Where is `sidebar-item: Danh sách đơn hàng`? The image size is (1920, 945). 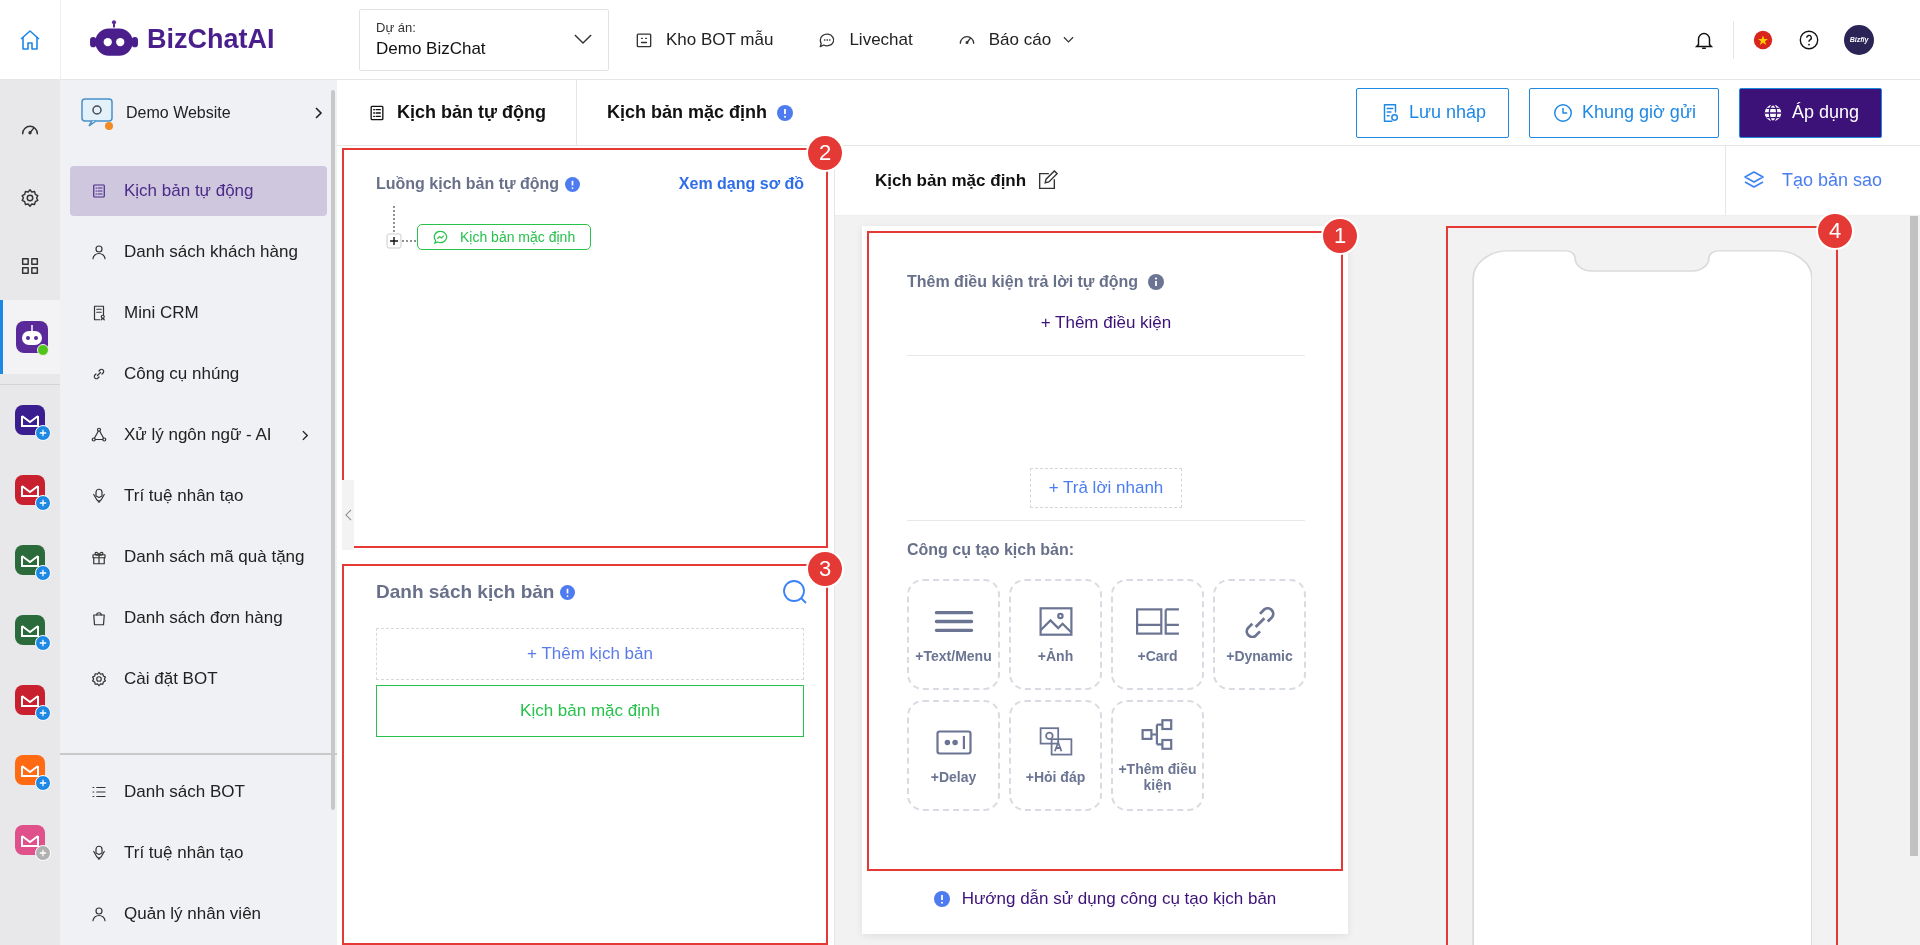
sidebar-item: Danh sách đơn hàng is located at coordinates (198, 618).